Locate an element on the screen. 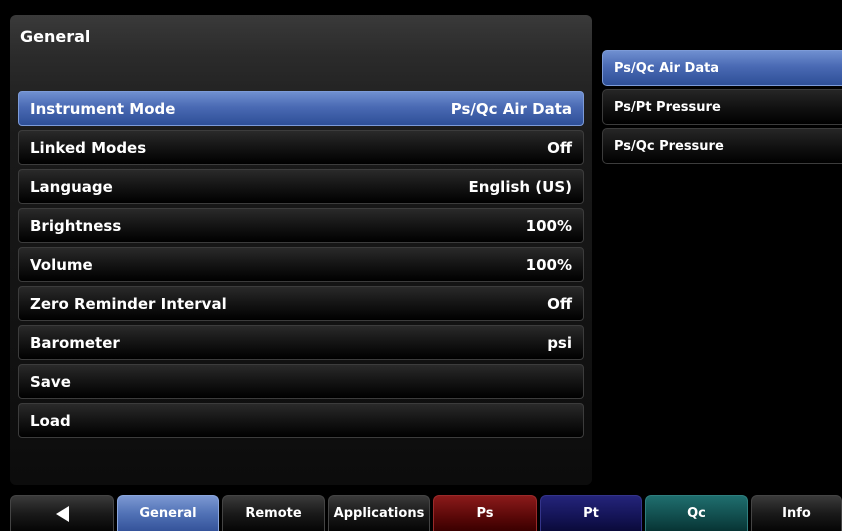  tab-label: Applications is located at coordinates (379, 513).